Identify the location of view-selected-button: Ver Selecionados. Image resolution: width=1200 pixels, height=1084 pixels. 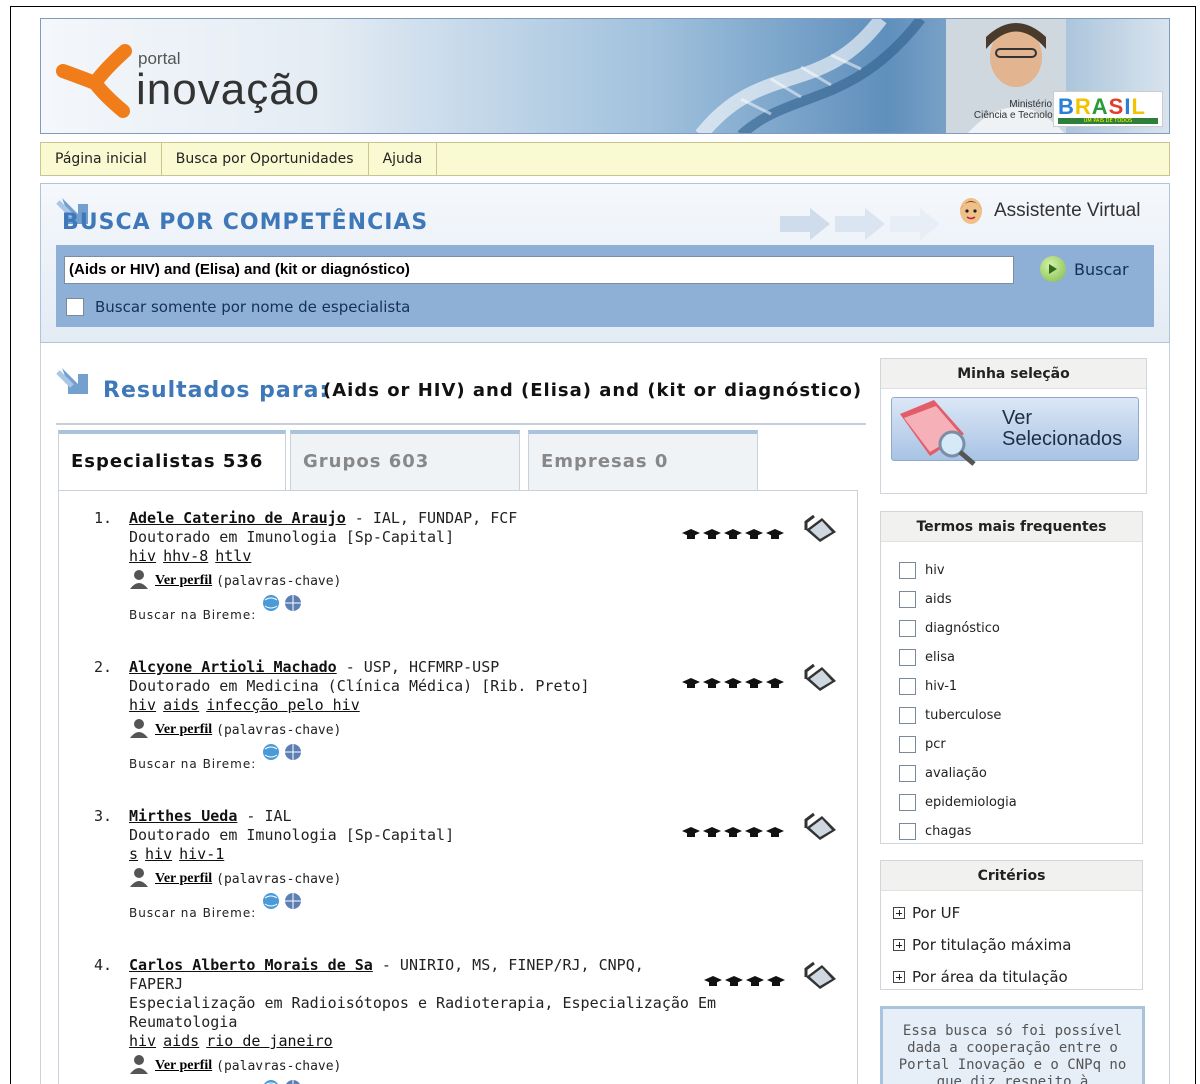
(1015, 431).